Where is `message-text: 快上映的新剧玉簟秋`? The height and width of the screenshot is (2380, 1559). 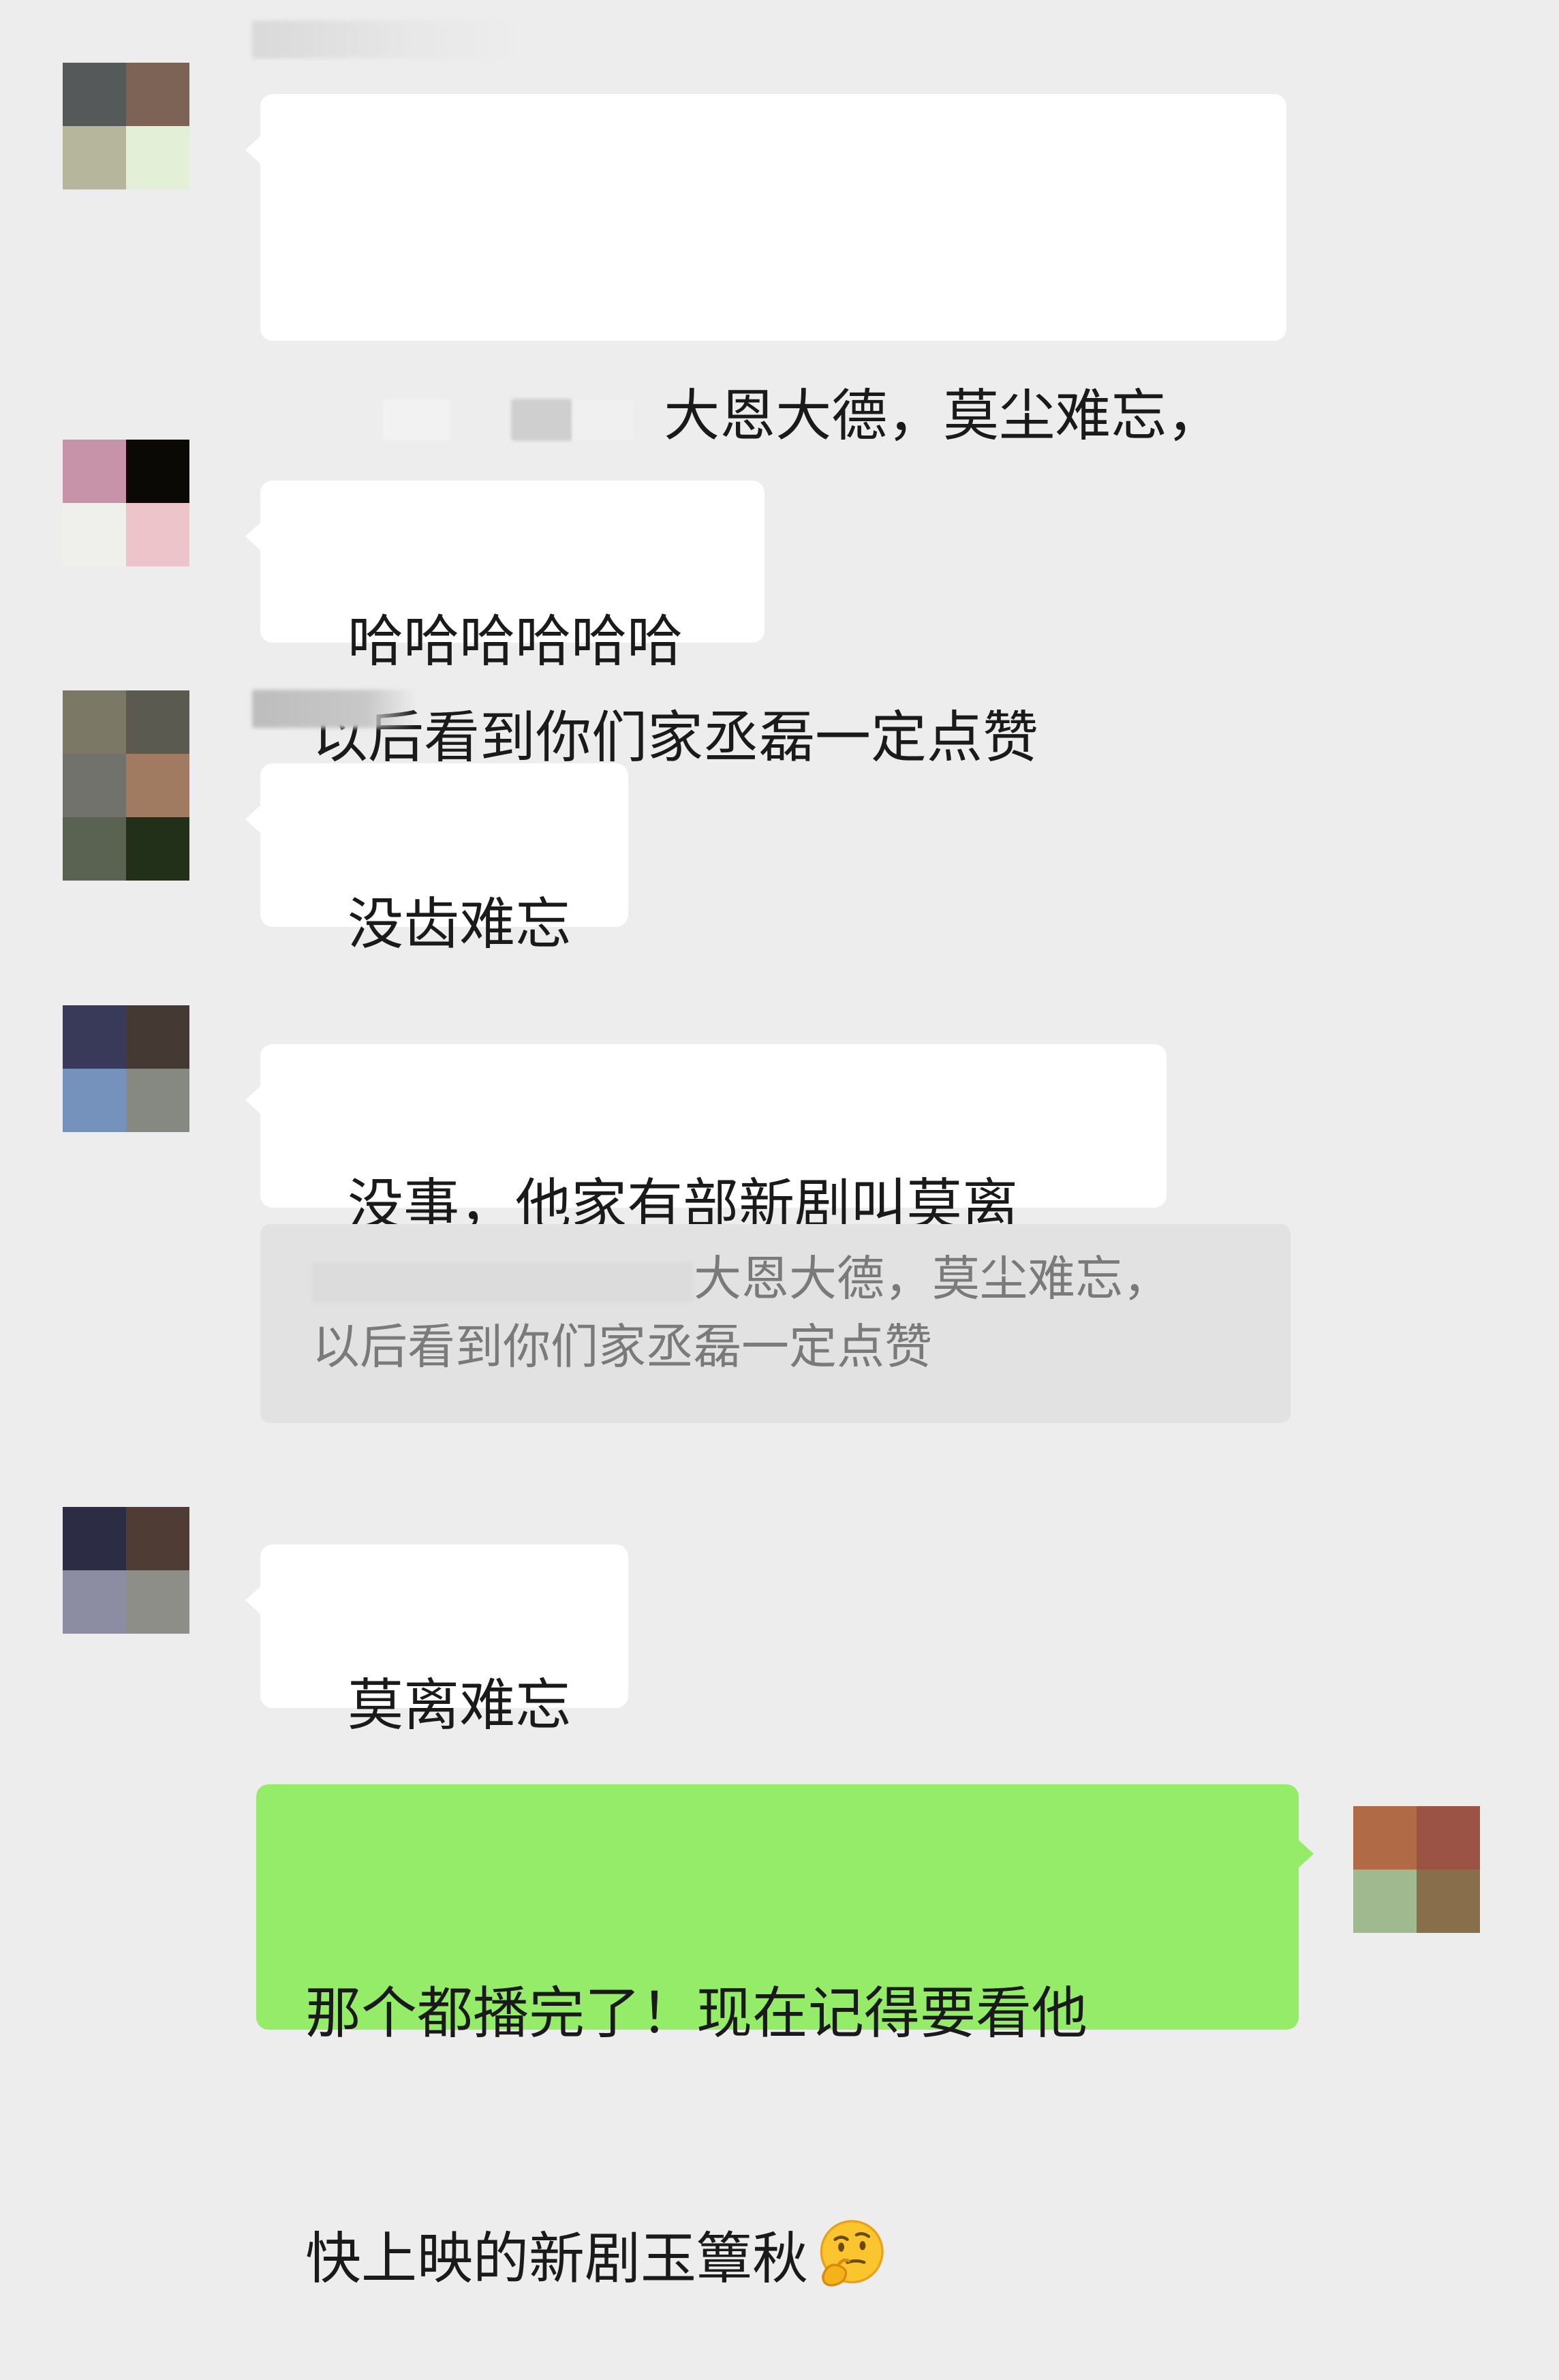 message-text: 快上映的新剧玉簟秋 is located at coordinates (557, 2259).